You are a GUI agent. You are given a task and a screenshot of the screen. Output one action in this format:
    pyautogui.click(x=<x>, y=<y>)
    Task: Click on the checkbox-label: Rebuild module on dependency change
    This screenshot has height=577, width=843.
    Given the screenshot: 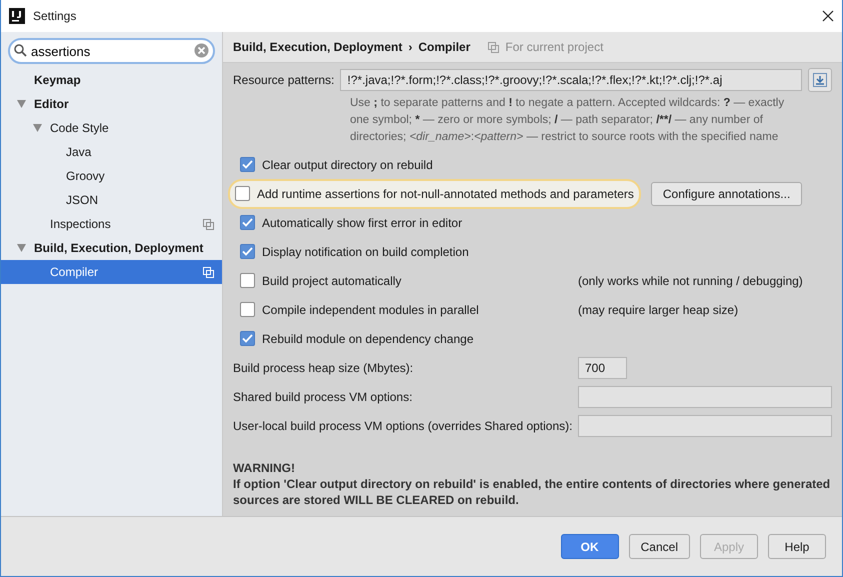 What is the action you would take?
    pyautogui.click(x=368, y=339)
    